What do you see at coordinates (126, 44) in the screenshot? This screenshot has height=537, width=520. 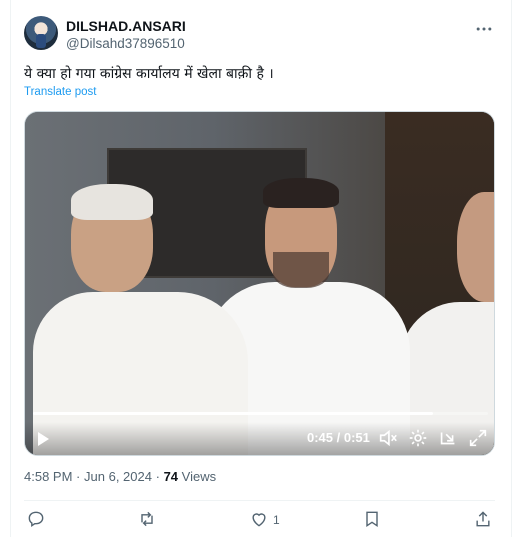 I see `user-handle: @Dilsahd37896510` at bounding box center [126, 44].